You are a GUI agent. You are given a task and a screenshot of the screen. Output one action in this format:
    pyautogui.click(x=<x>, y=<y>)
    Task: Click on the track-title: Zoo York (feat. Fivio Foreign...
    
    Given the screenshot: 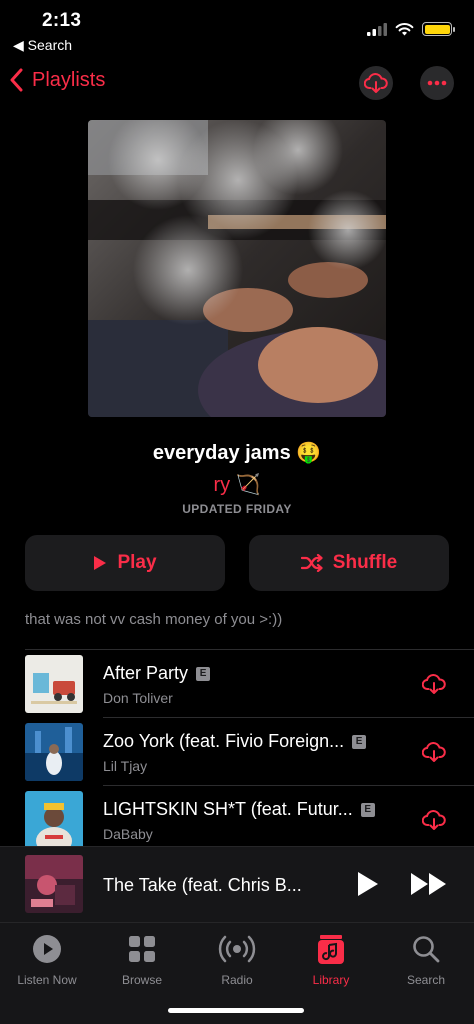 What is the action you would take?
    pyautogui.click(x=224, y=741)
    